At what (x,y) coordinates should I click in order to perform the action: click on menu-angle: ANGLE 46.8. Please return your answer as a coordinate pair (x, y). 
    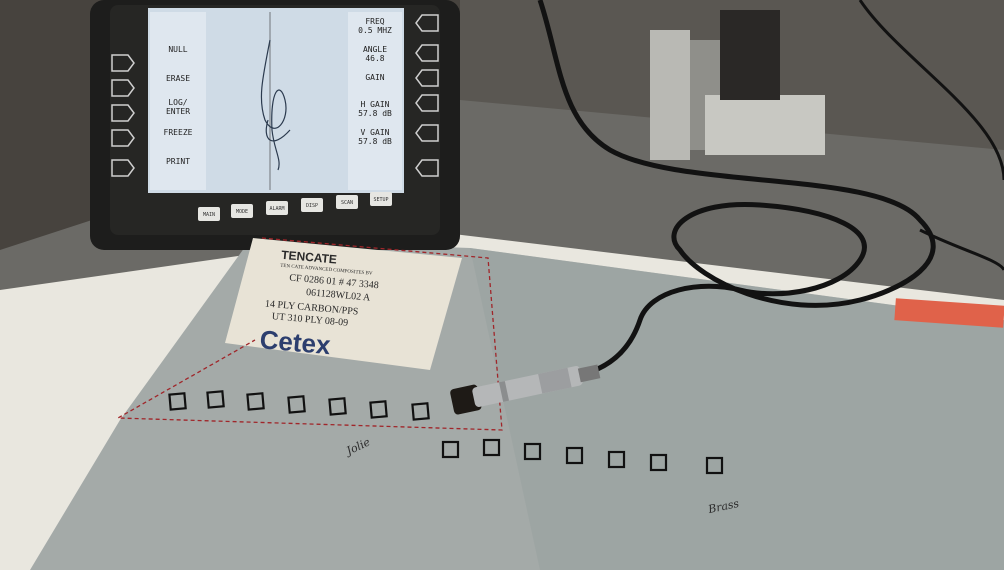
    Looking at the image, I should click on (375, 54).